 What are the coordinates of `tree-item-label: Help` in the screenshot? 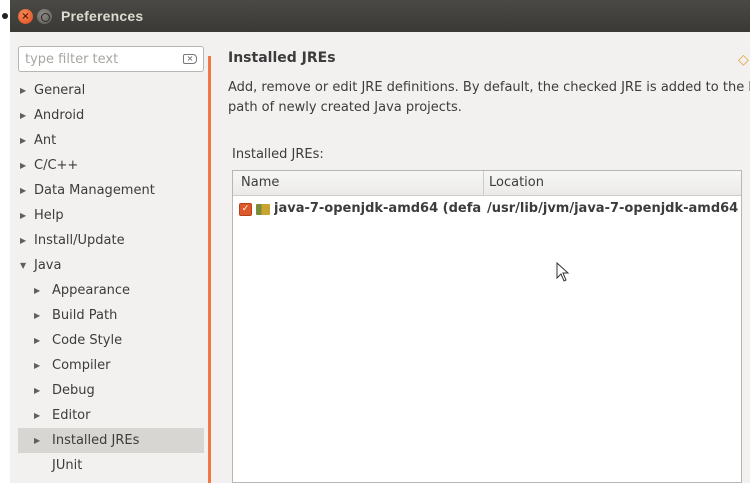 It's located at (49, 215).